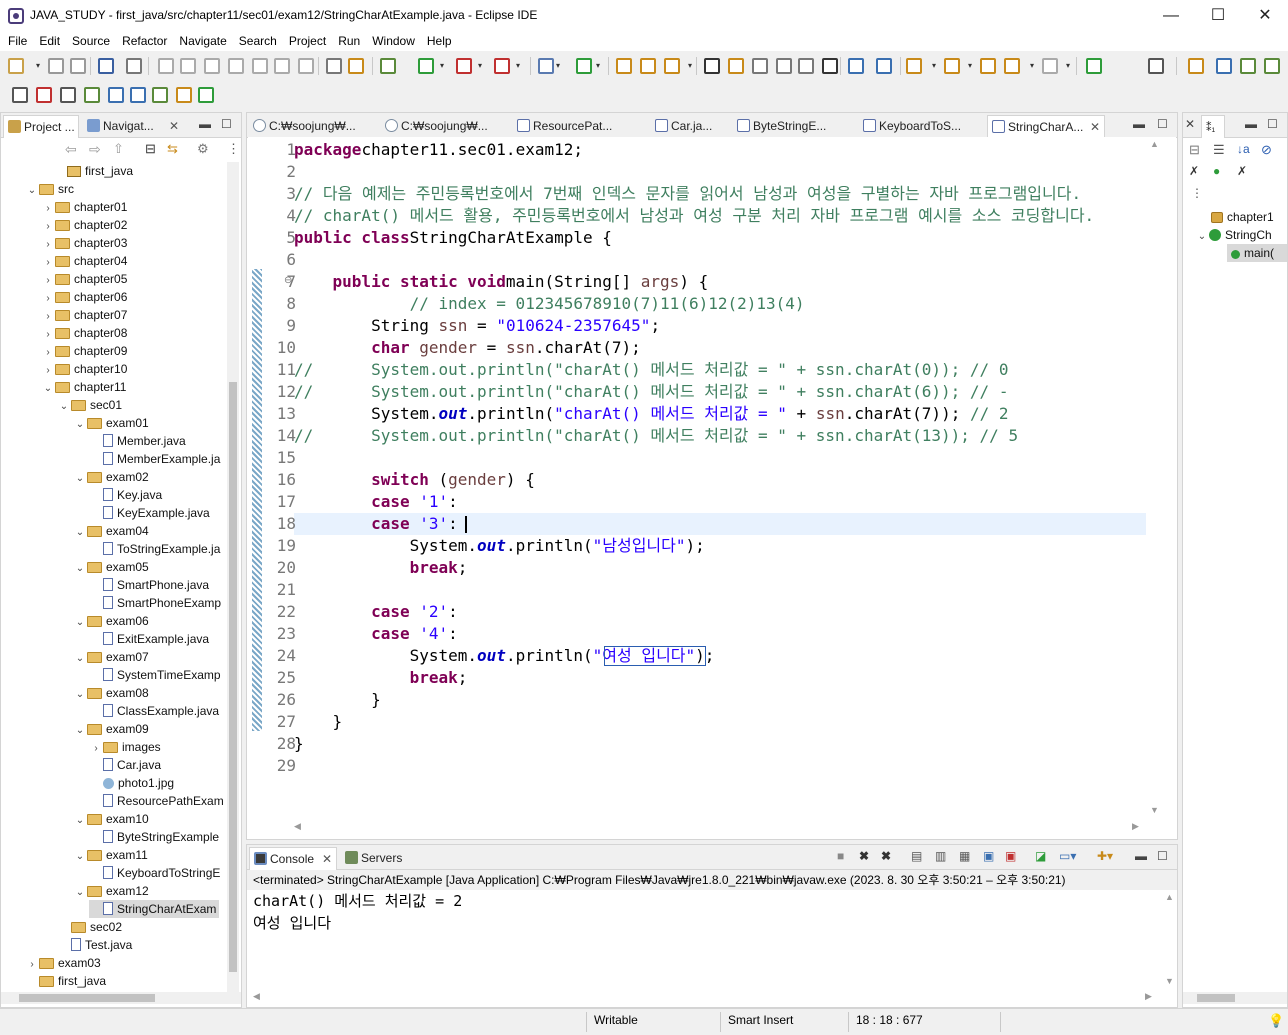 The width and height of the screenshot is (1288, 1035). I want to click on pin-console-icon: ◪, so click(1040, 856).